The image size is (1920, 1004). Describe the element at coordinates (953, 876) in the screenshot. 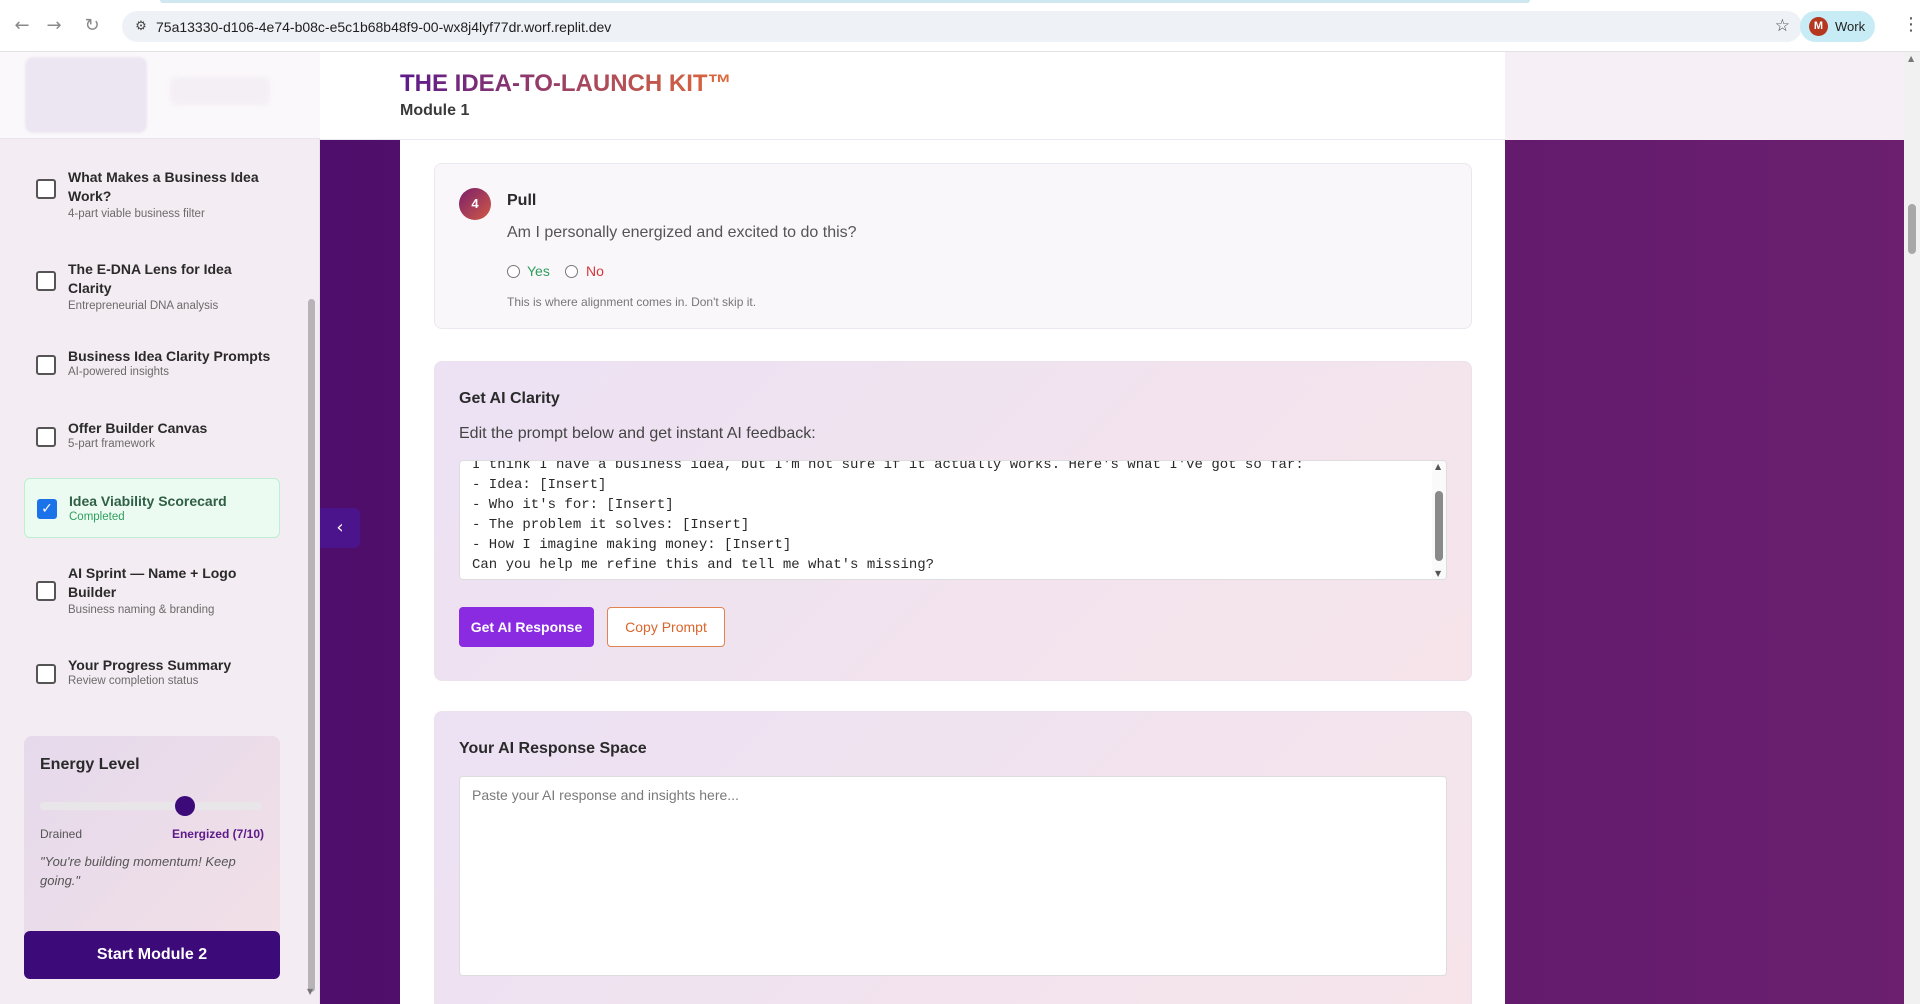

I see `ai-response-textarea` at that location.